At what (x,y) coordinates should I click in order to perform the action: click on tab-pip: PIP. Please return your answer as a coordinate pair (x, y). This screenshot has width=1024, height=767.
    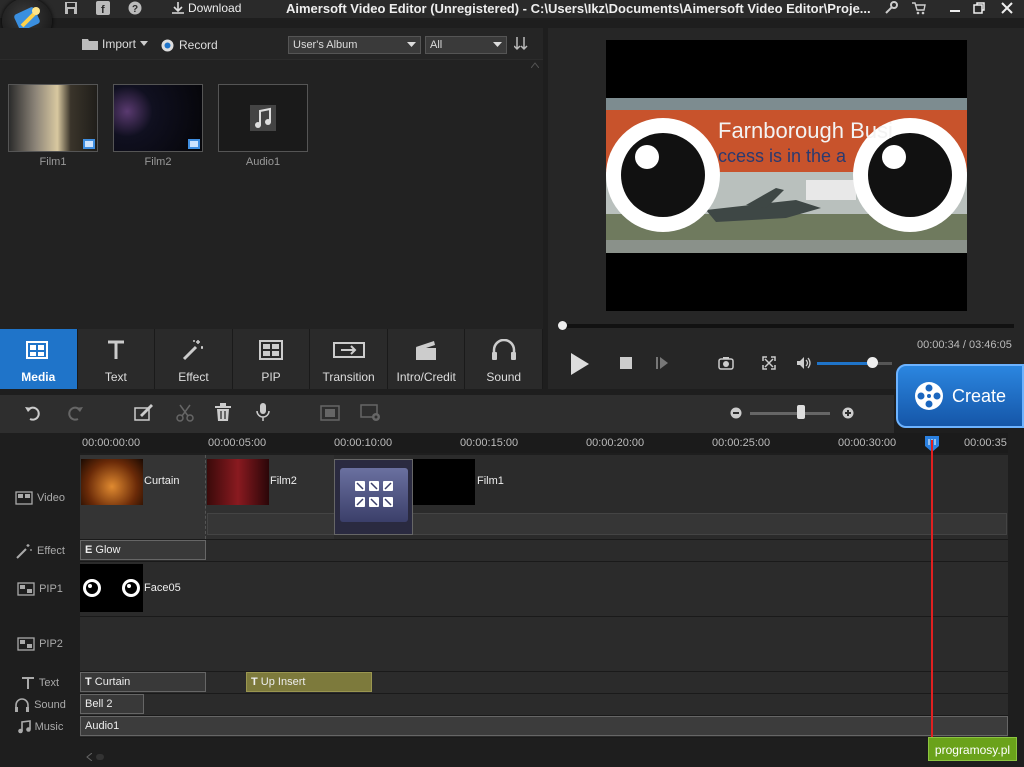
    Looking at the image, I should click on (272, 359).